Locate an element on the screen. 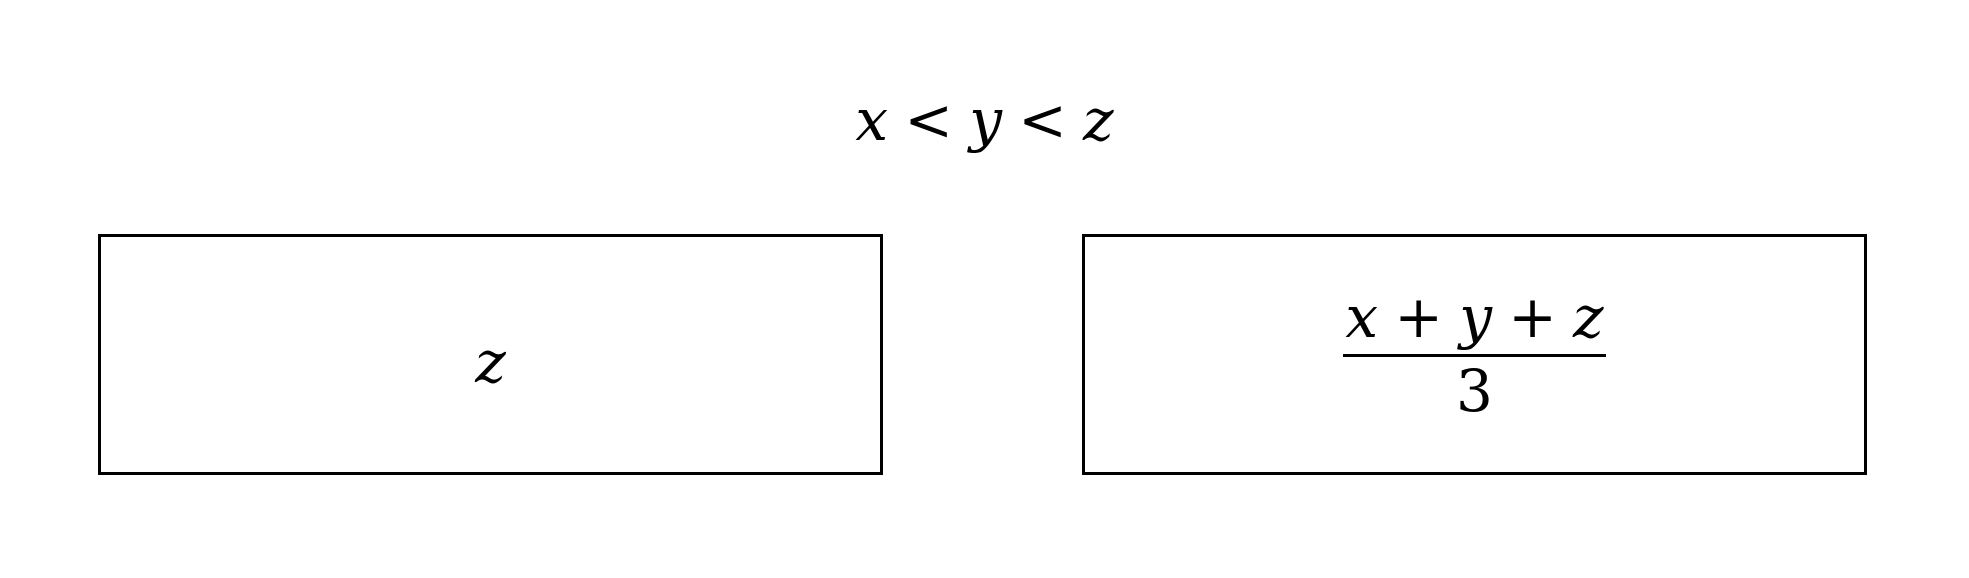 This screenshot has width=1969, height=578. numerator-term-x: x is located at coordinates (1362, 317).